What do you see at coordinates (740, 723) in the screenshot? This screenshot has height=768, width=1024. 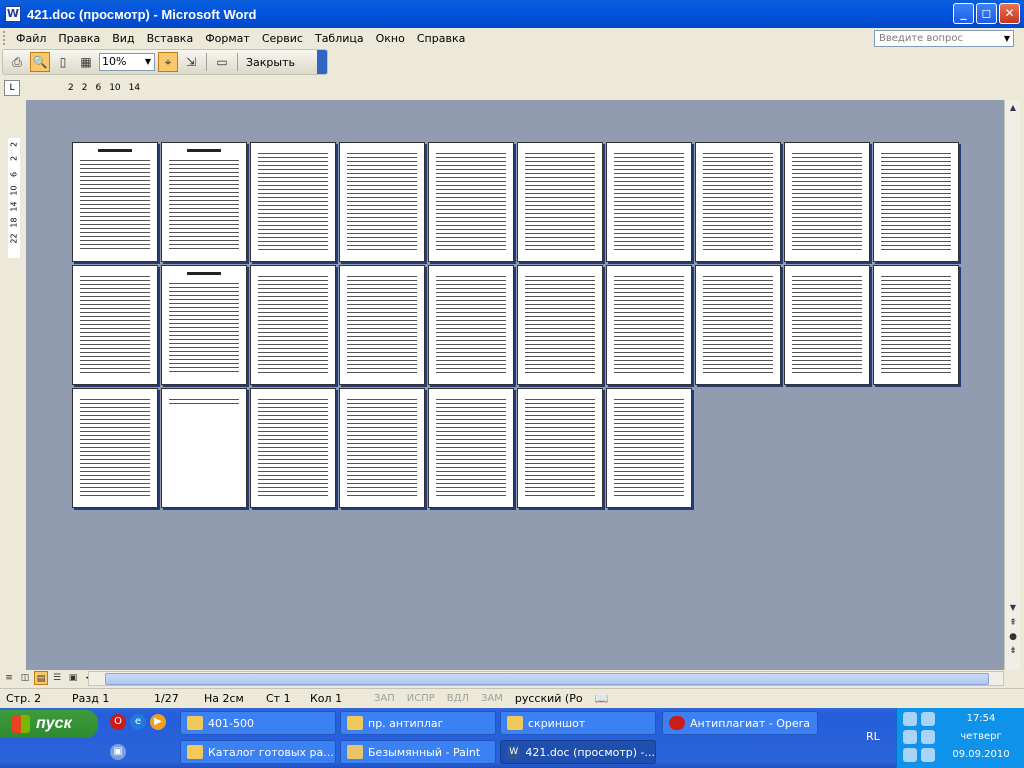 I see `task-opera: Антиплагиат - Opera` at bounding box center [740, 723].